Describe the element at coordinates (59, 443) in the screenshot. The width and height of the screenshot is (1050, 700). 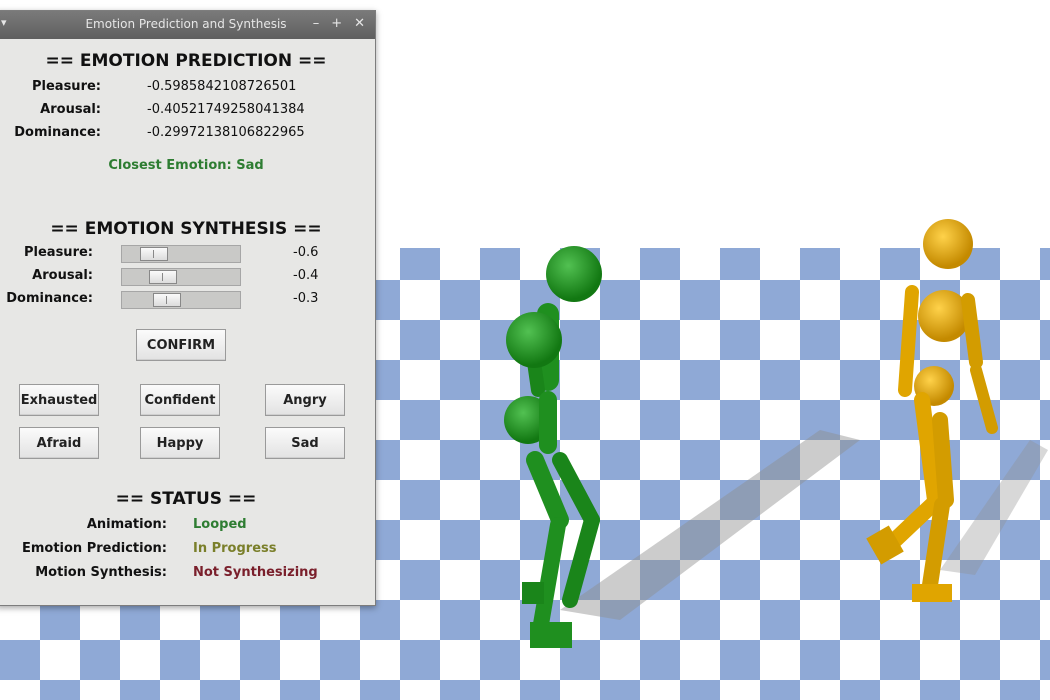
I see `afraid-button: Afraid` at that location.